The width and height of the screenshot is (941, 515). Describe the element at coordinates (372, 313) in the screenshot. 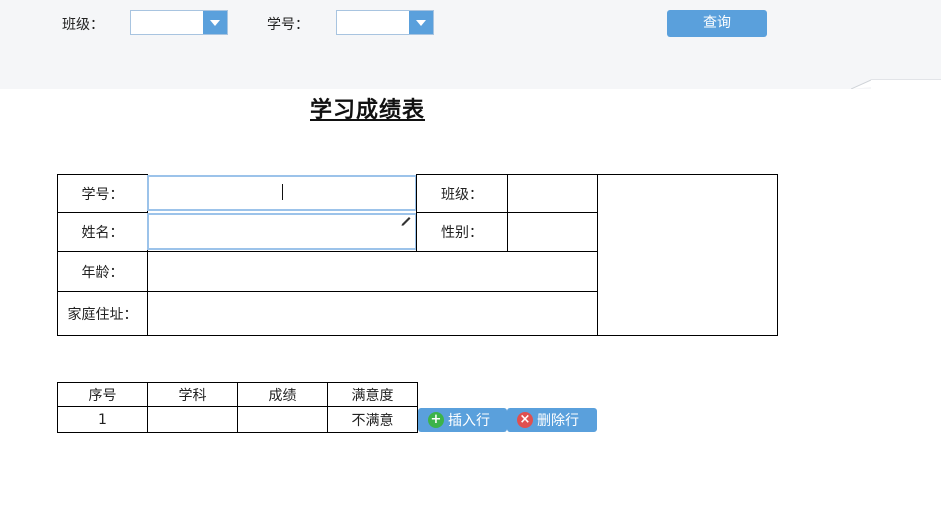

I see `address-input` at that location.